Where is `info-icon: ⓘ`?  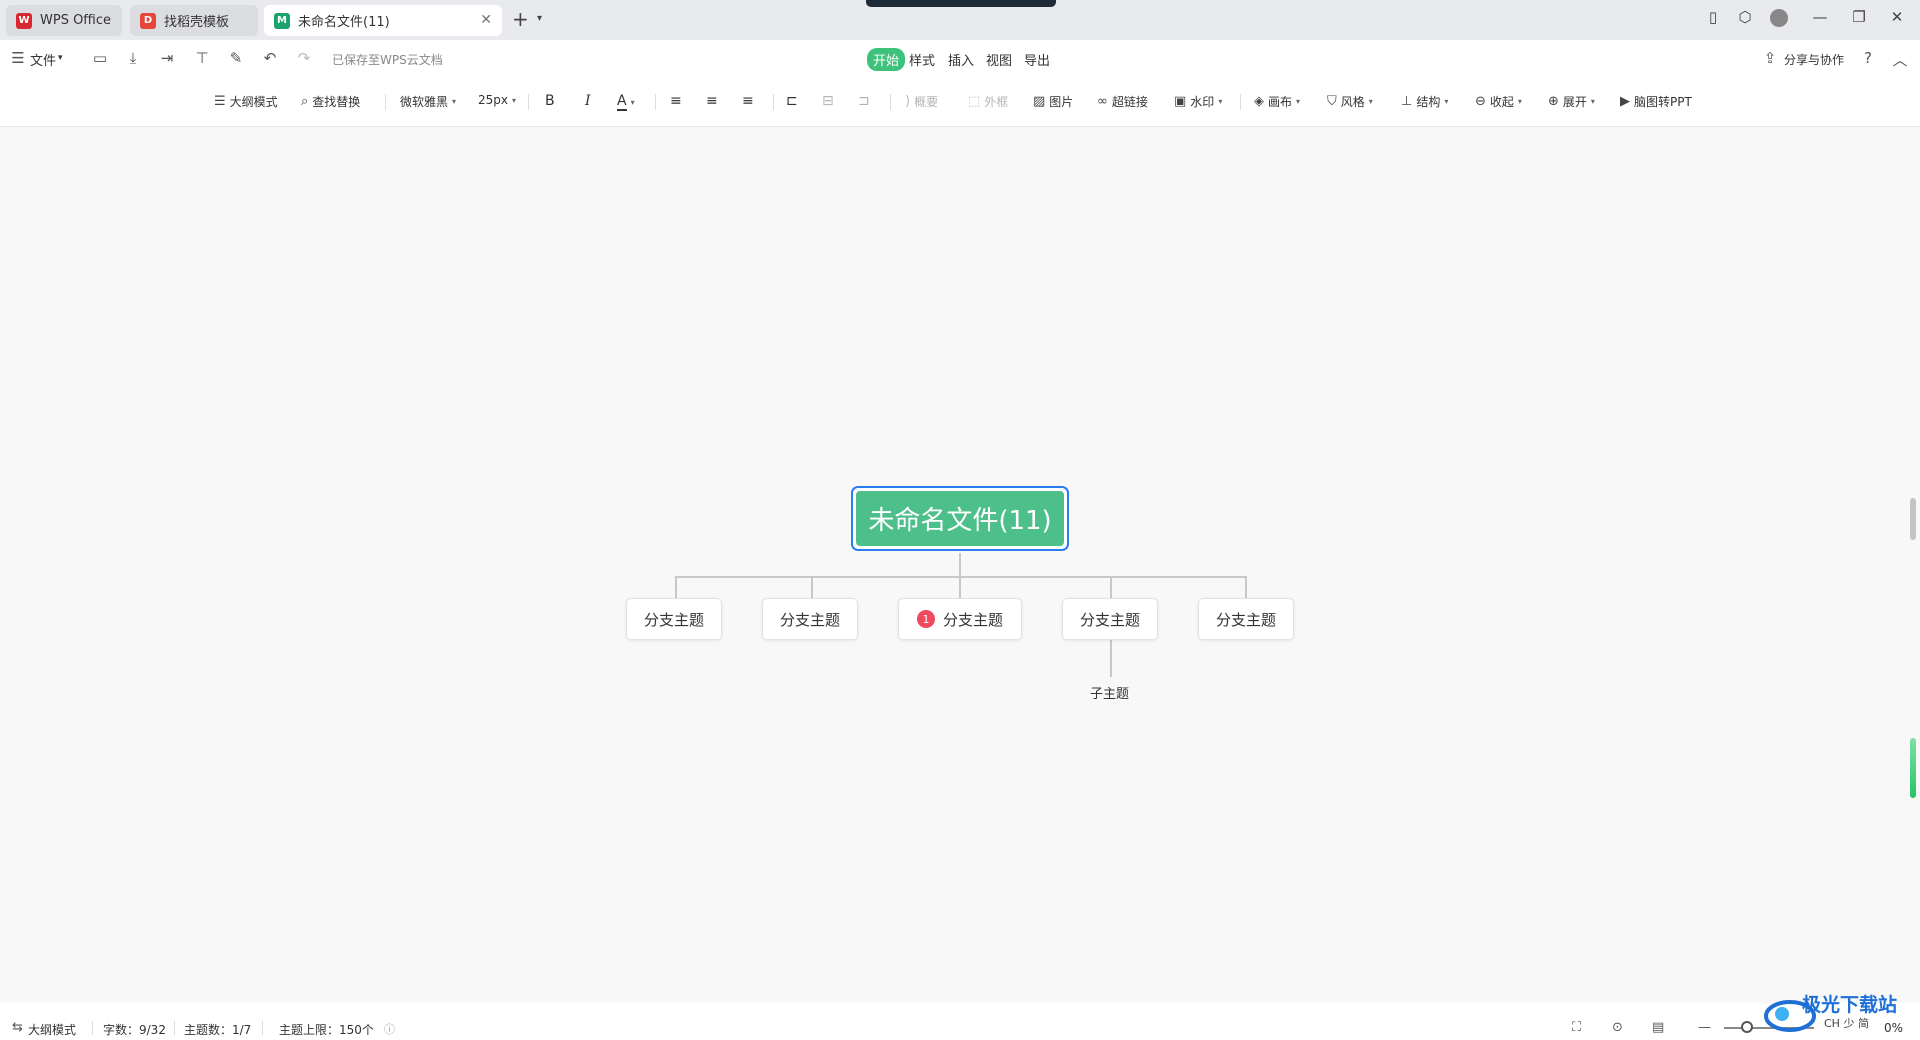 info-icon: ⓘ is located at coordinates (389, 1029).